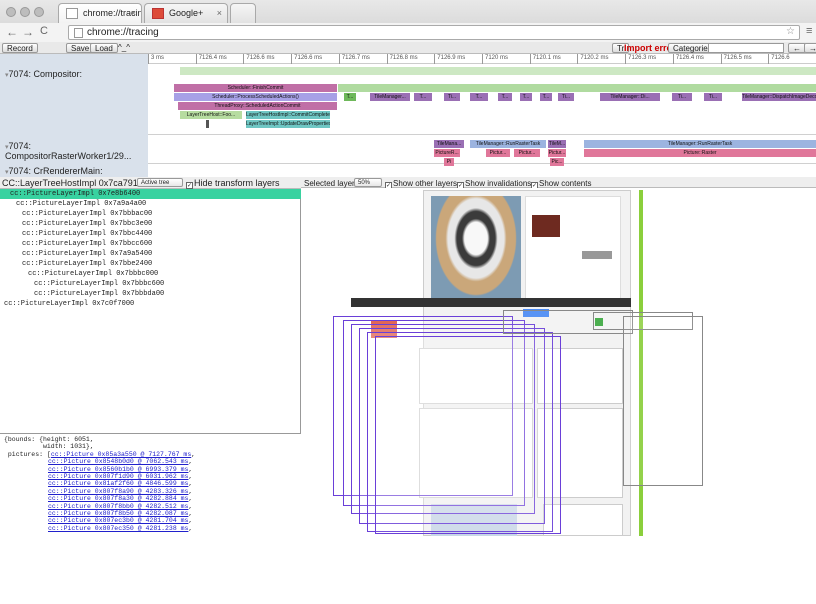 The height and width of the screenshot is (604, 816). I want to click on thread-label: 7074: Compositor:, so click(44, 74).